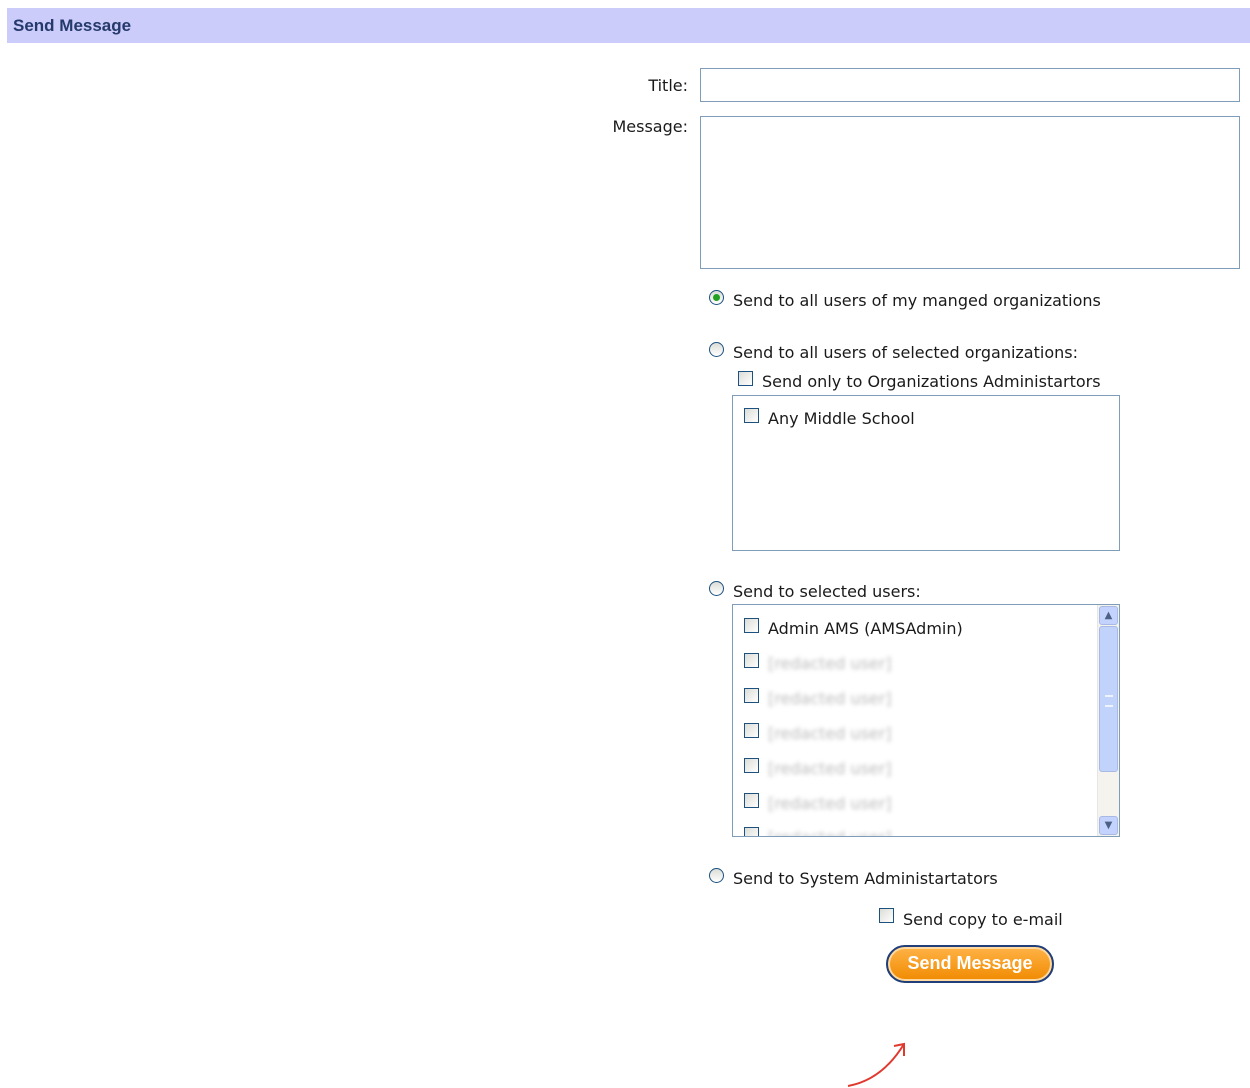 The height and width of the screenshot is (1088, 1250). What do you see at coordinates (841, 418) in the screenshot?
I see `org-label: Any Middle School` at bounding box center [841, 418].